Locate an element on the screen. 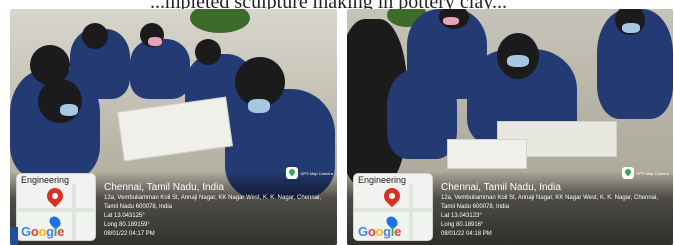  longitude: Long 80.189159° is located at coordinates (127, 225).